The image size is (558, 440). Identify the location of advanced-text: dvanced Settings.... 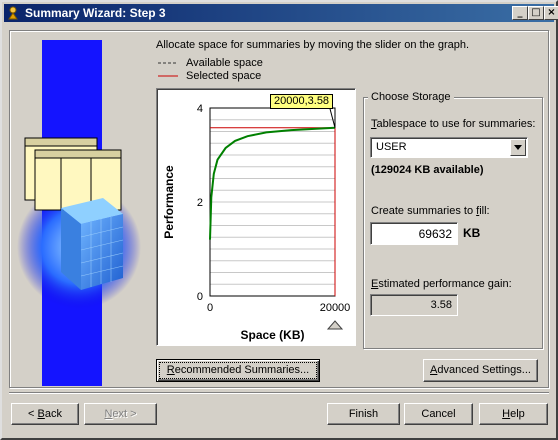
(484, 370).